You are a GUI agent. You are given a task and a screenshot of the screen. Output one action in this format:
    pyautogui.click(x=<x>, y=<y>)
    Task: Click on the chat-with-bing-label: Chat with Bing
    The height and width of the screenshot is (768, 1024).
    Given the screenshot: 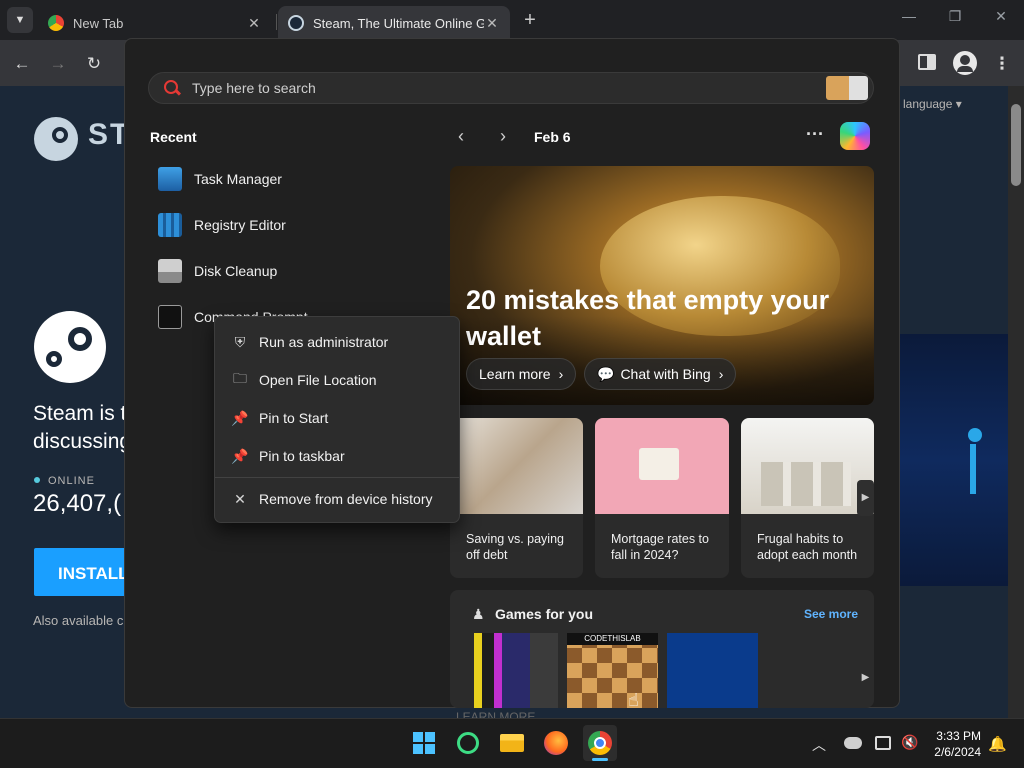 What is the action you would take?
    pyautogui.click(x=665, y=374)
    